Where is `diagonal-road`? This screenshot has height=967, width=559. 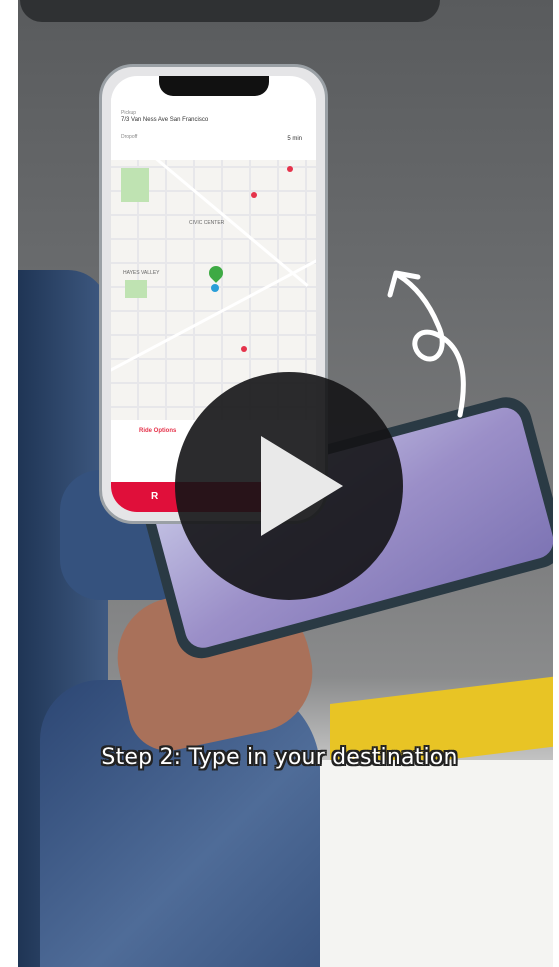
diagonal-road is located at coordinates (231, 221).